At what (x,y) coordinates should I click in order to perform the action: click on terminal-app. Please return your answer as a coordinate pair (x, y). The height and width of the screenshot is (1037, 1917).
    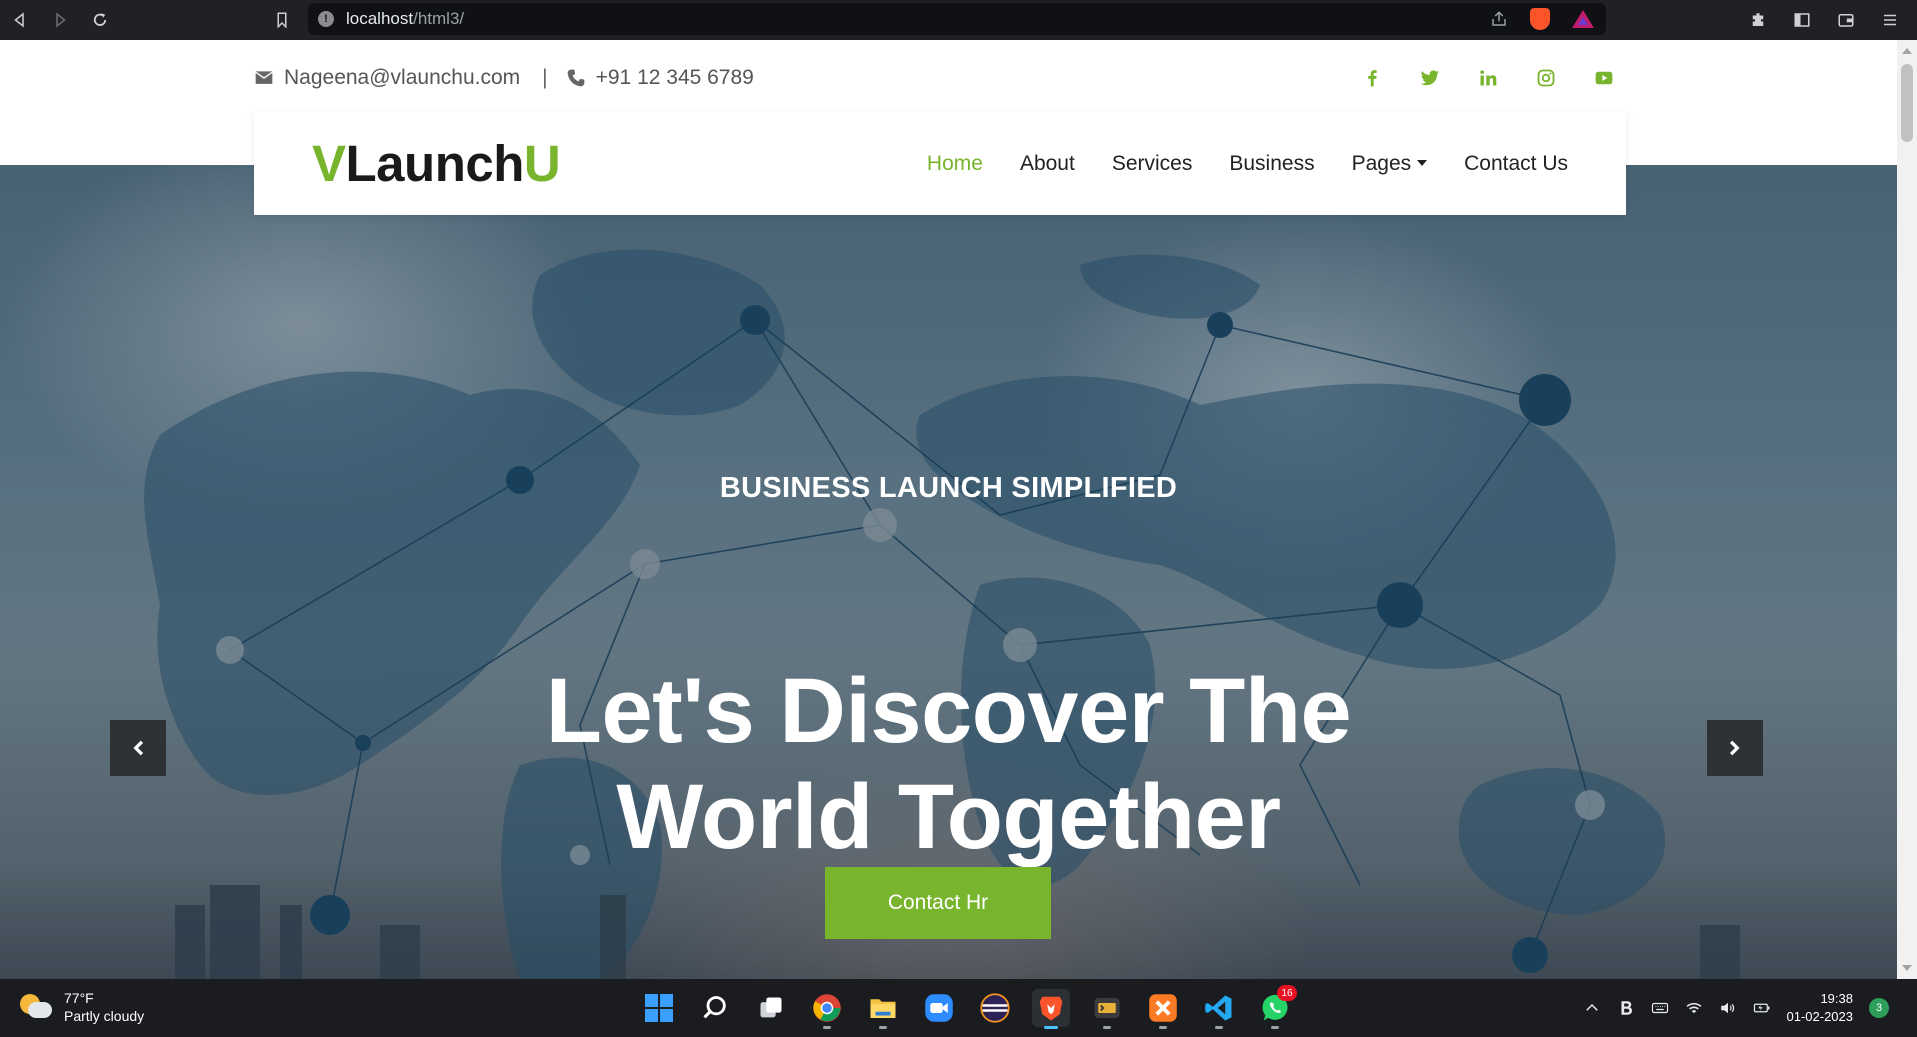
    Looking at the image, I should click on (1107, 1009).